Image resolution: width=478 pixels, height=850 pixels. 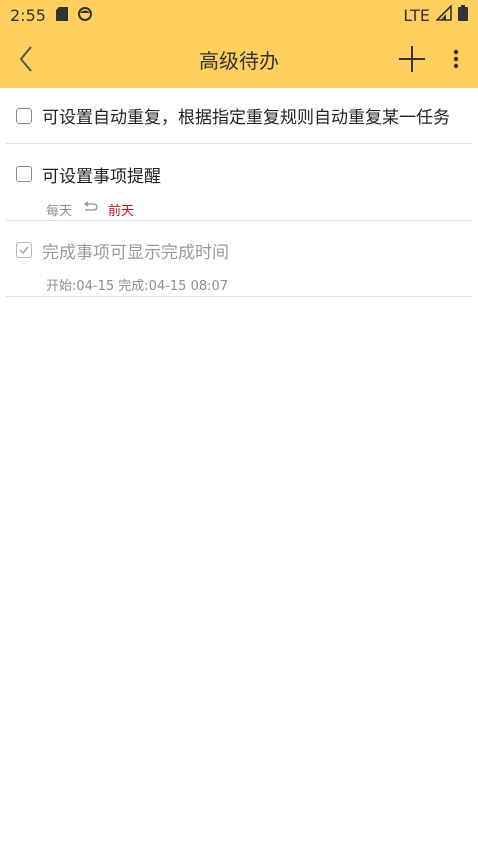 What do you see at coordinates (90, 209) in the screenshot?
I see `repeat-icon` at bounding box center [90, 209].